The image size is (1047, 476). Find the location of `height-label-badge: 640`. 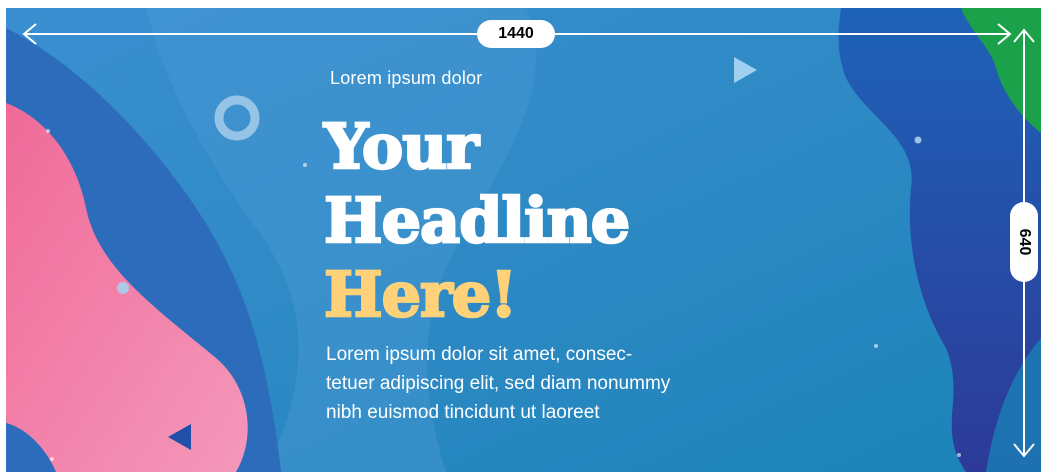

height-label-badge: 640 is located at coordinates (1024, 242).